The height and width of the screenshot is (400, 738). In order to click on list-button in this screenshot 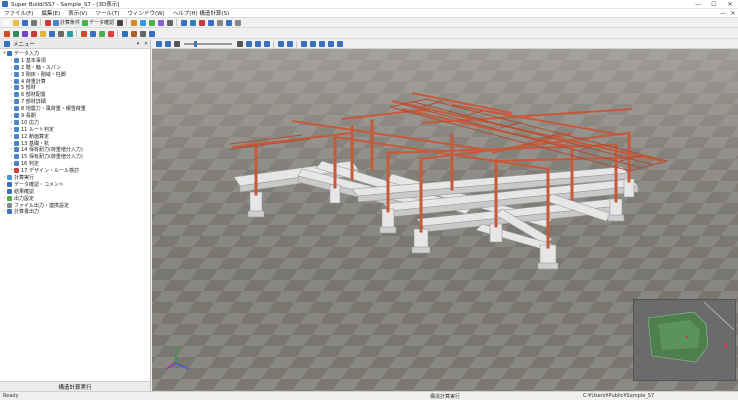, I will do `click(160, 22)`.